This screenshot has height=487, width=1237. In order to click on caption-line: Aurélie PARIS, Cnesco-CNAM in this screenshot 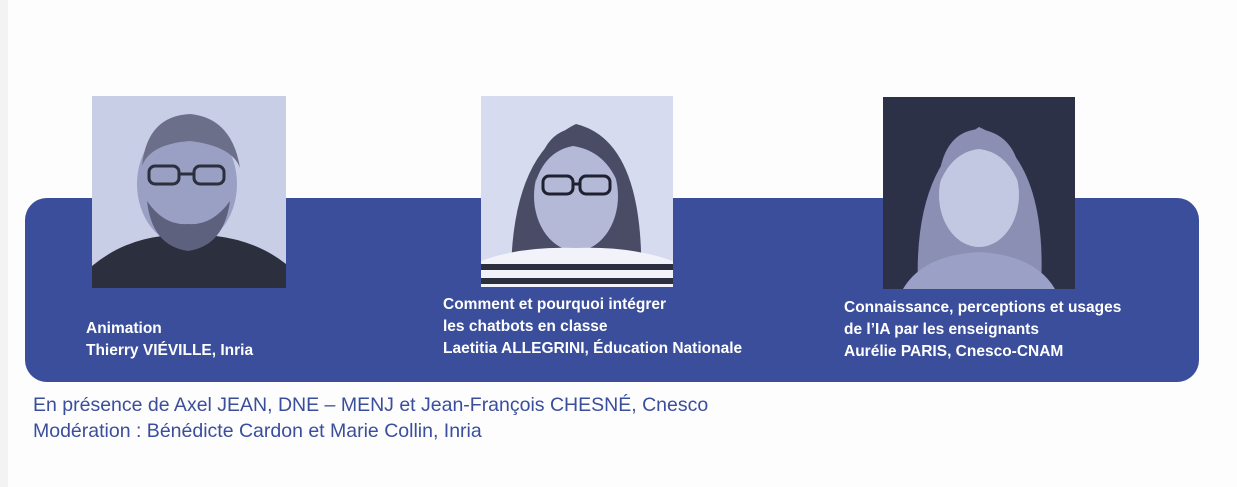, I will do `click(954, 351)`.